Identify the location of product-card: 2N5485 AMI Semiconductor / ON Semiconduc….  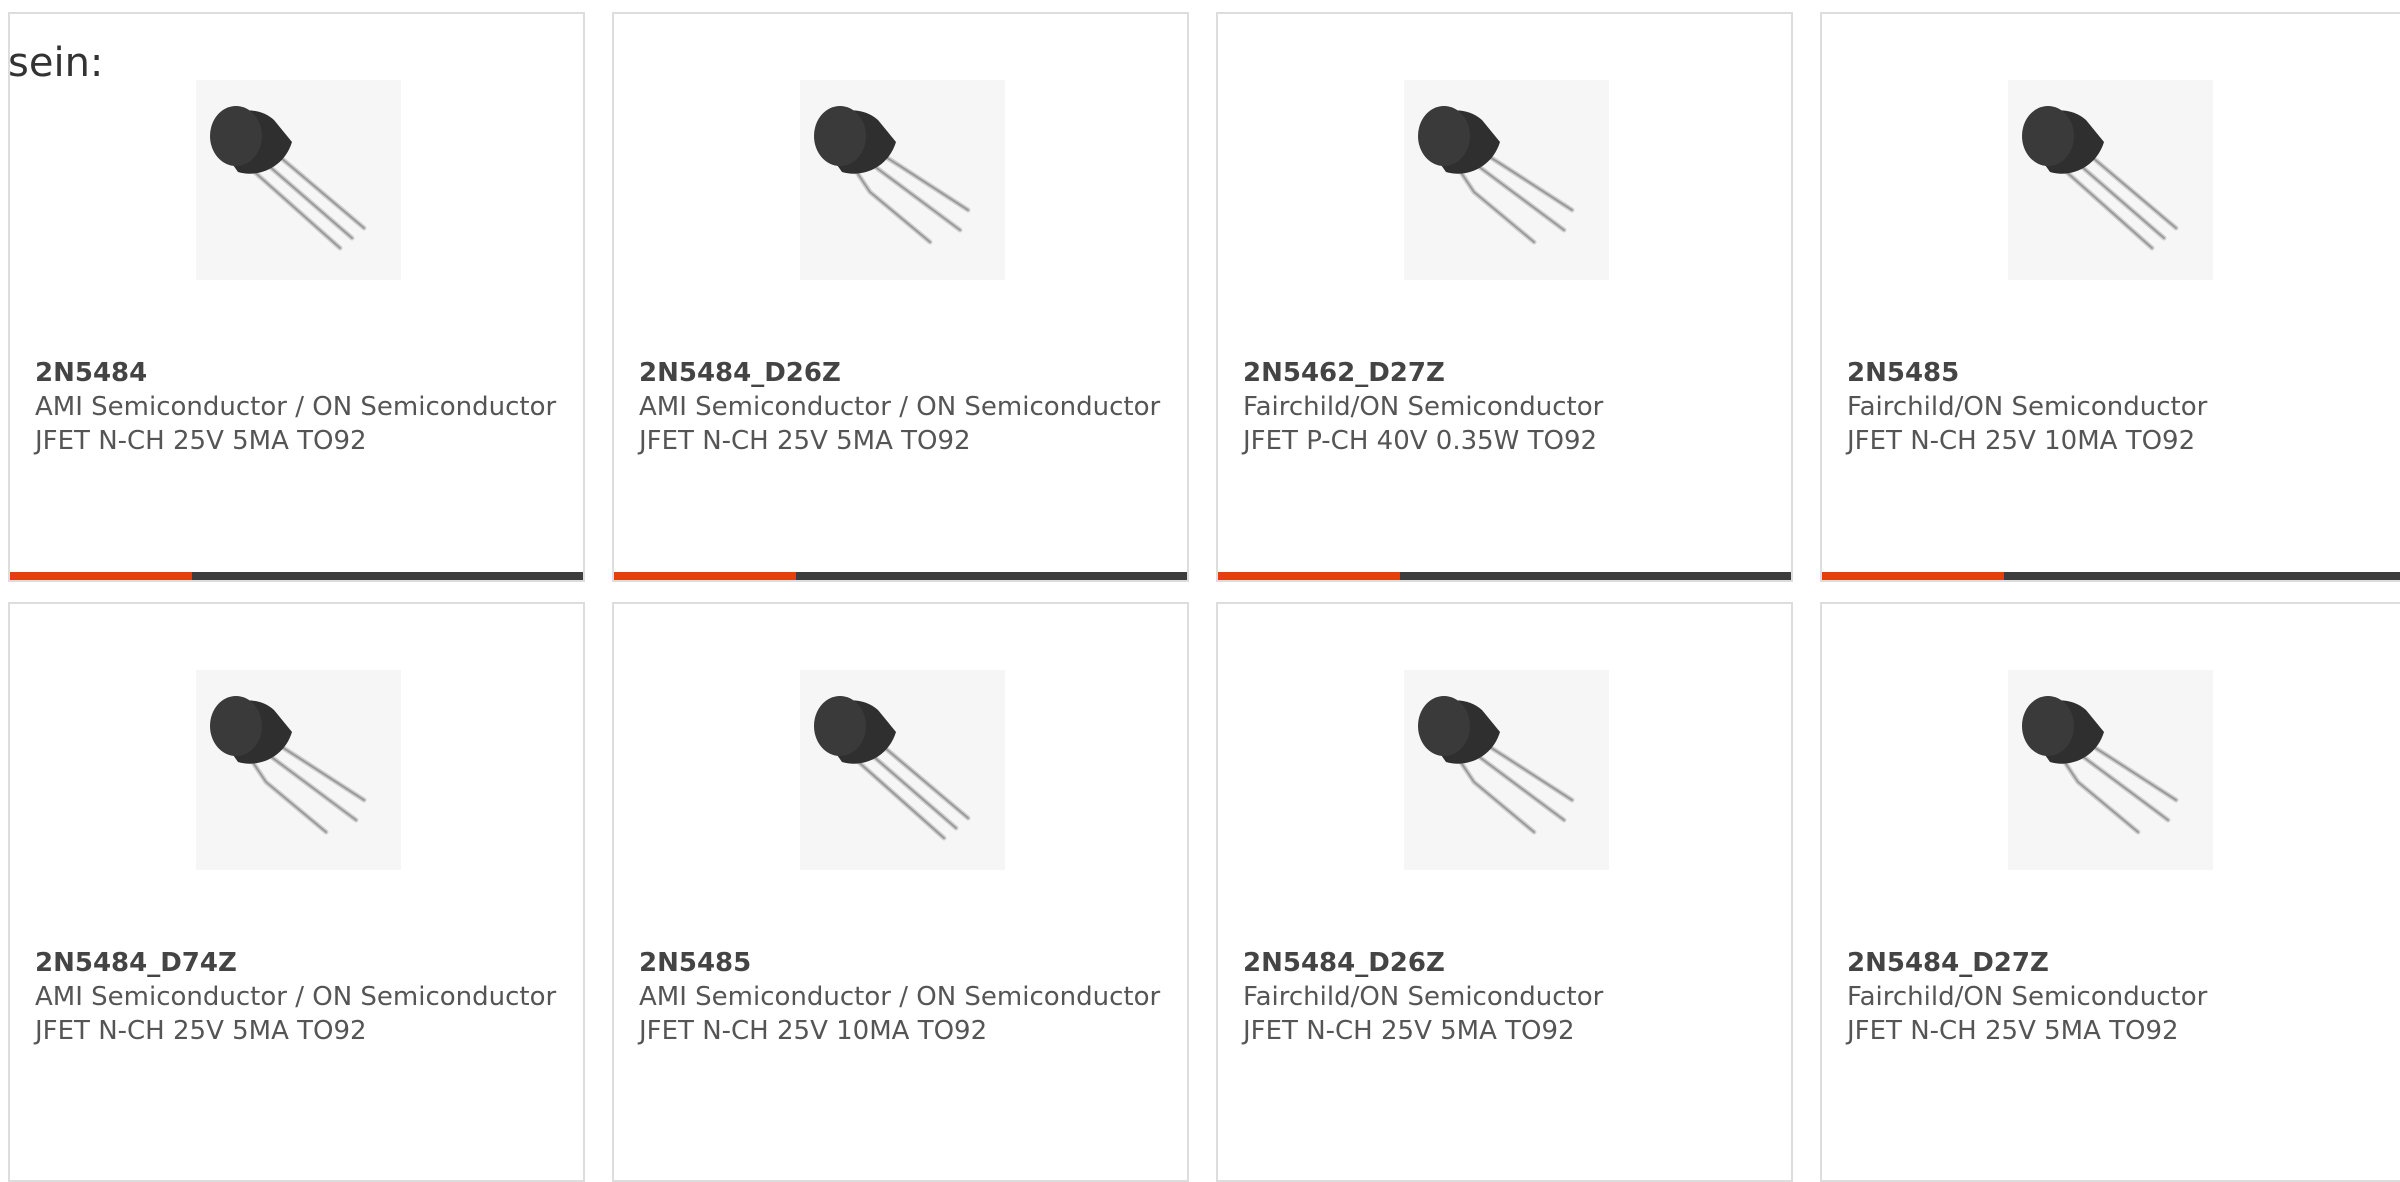
(900, 892).